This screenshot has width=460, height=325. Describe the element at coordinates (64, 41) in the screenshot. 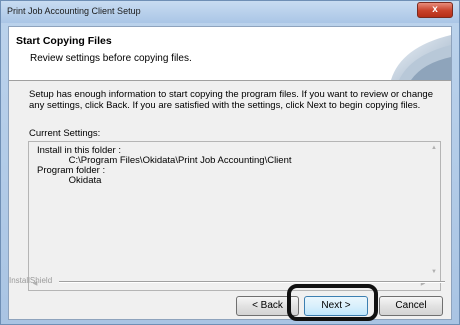

I see `page-title: Start Copying Files` at that location.